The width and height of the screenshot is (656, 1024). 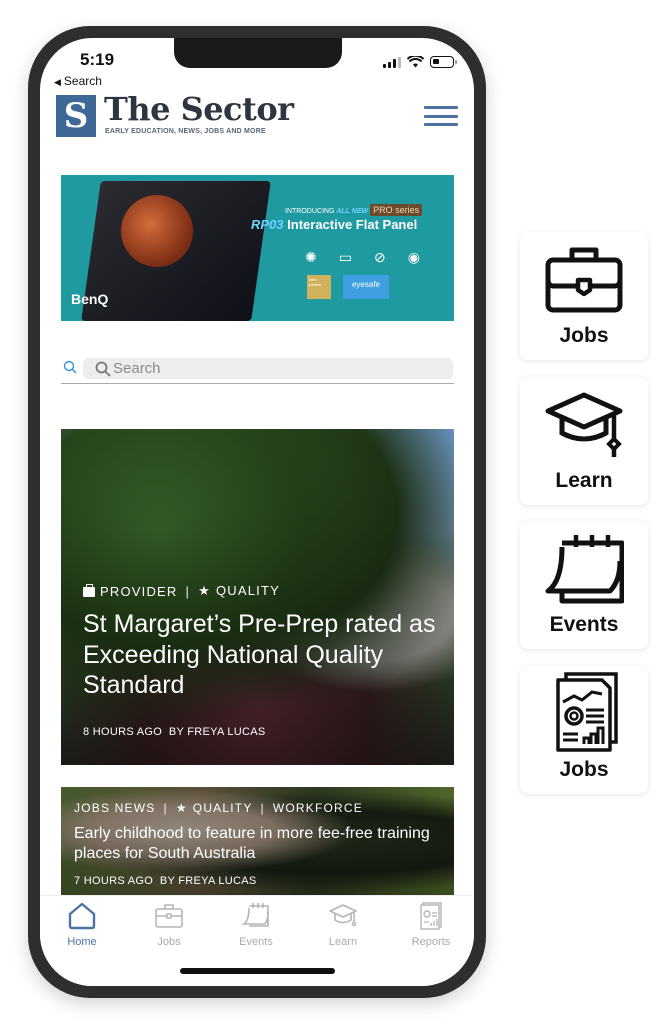 I want to click on card-label: Events, so click(x=584, y=624).